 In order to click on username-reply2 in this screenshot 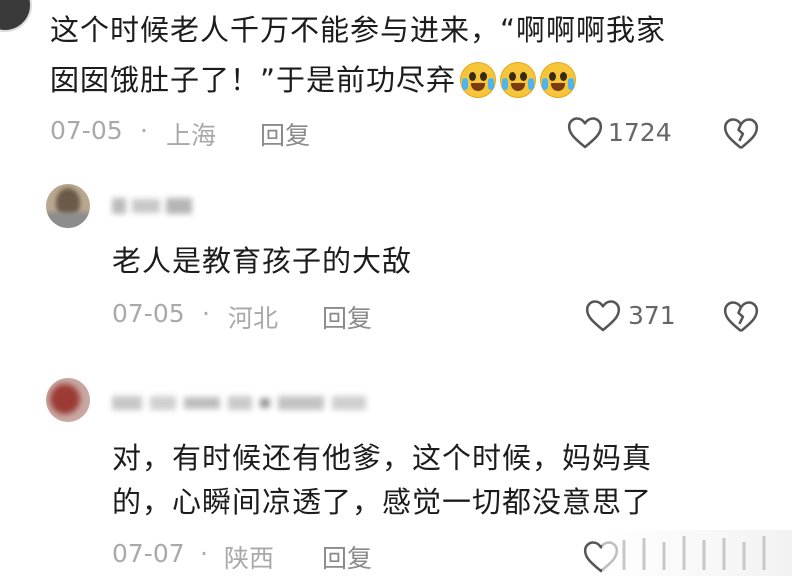, I will do `click(250, 403)`.